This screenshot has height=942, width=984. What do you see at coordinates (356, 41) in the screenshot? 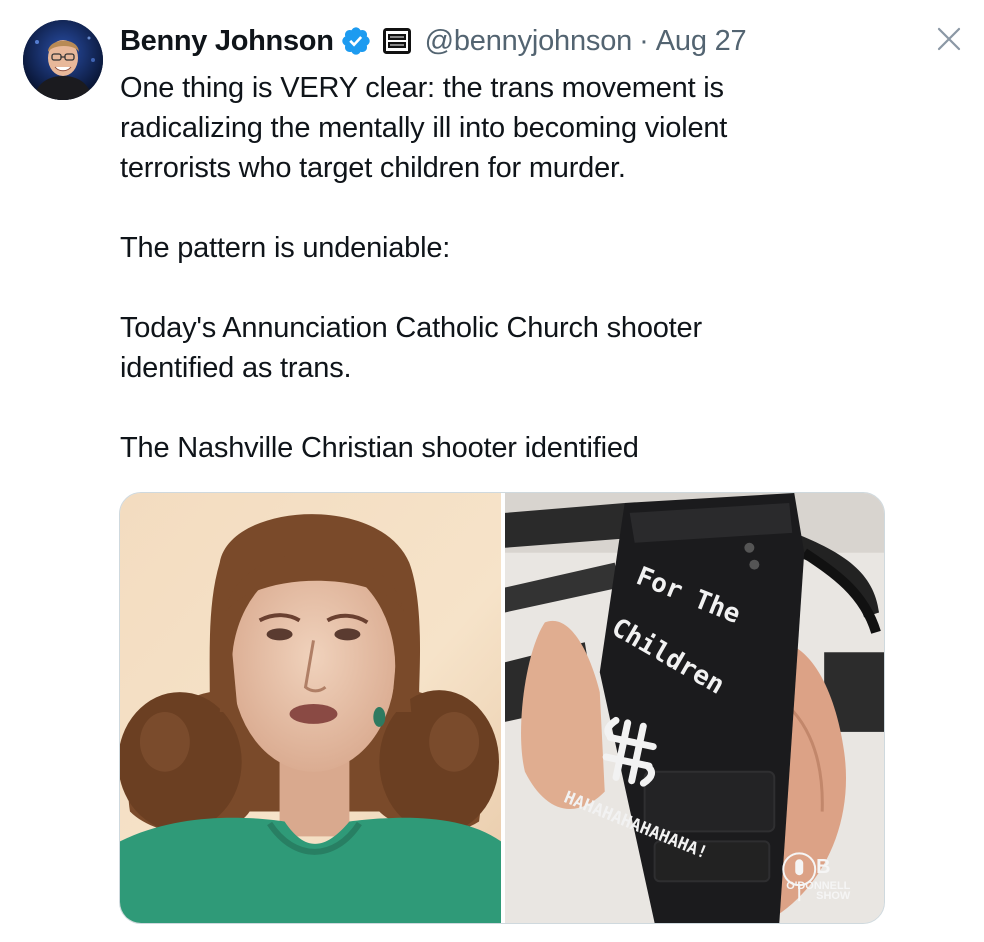
I see `verified-badge-icon` at bounding box center [356, 41].